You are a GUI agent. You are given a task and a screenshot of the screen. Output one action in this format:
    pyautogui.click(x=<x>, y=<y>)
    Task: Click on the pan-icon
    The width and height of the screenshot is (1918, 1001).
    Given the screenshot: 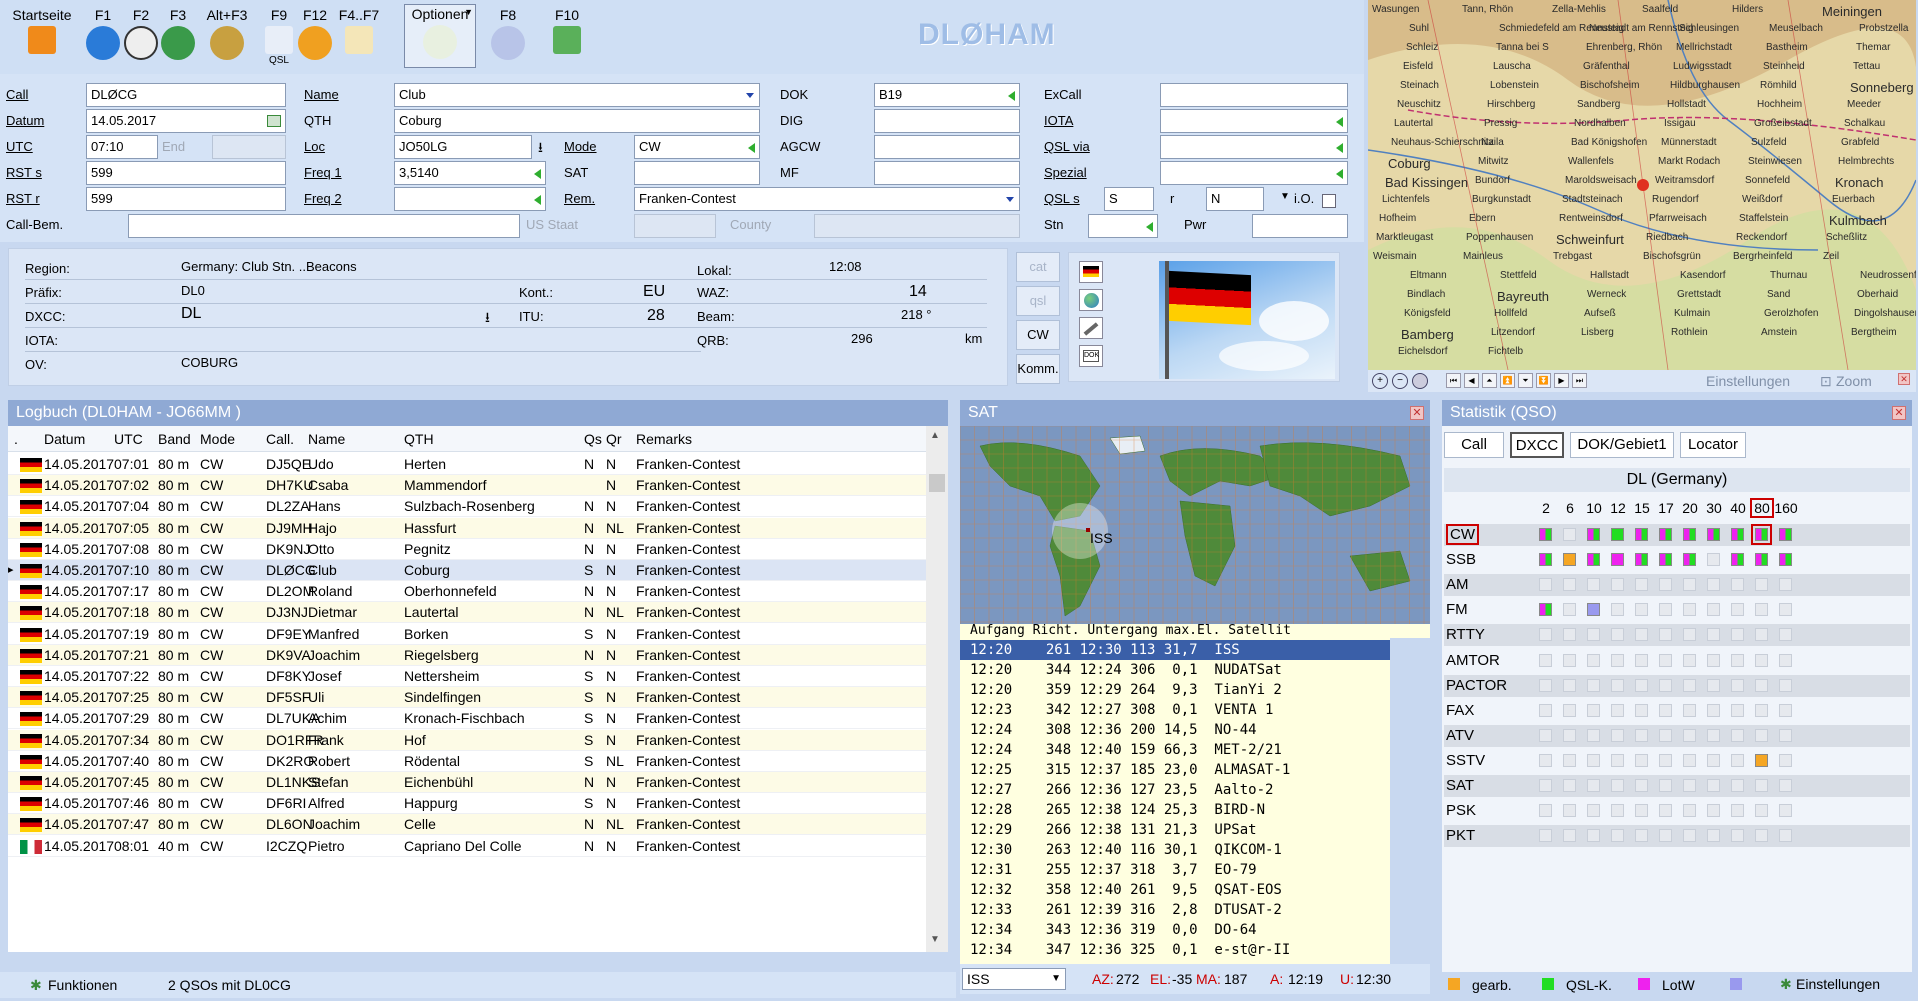 What is the action you would take?
    pyautogui.click(x=1420, y=381)
    